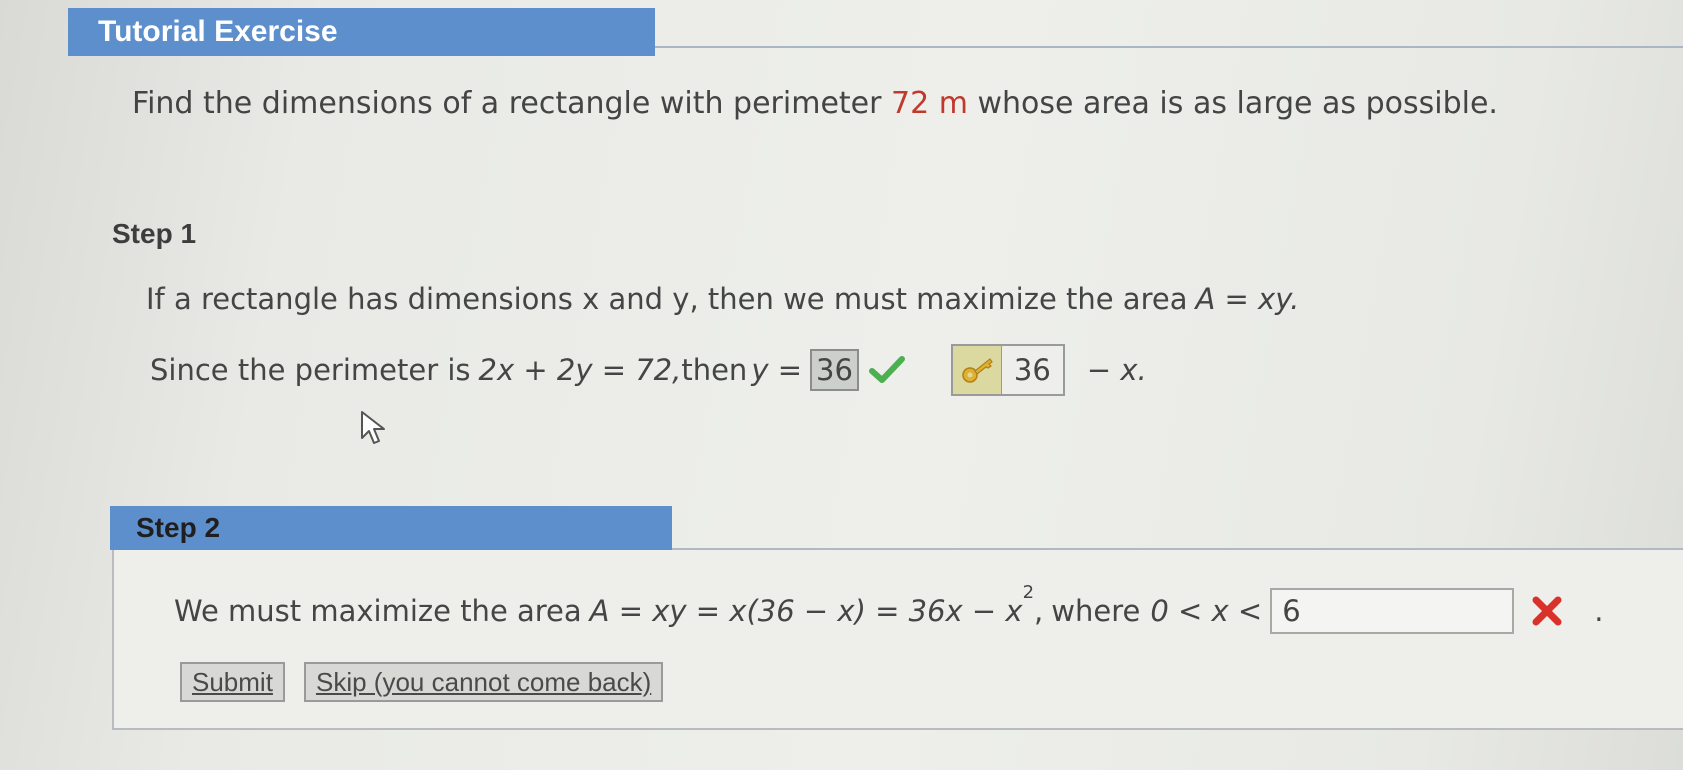 The height and width of the screenshot is (770, 1683). Describe the element at coordinates (218, 31) in the screenshot. I see `page-title: Tutorial Exercise` at that location.